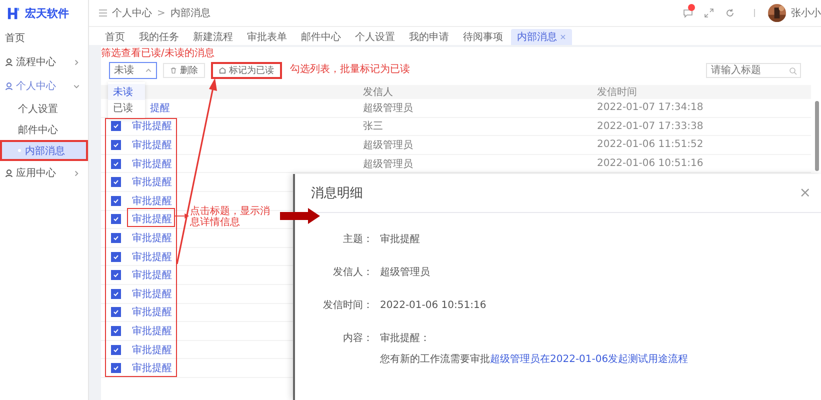  Describe the element at coordinates (404, 272) in the screenshot. I see `field-value: 超级管理员` at that location.